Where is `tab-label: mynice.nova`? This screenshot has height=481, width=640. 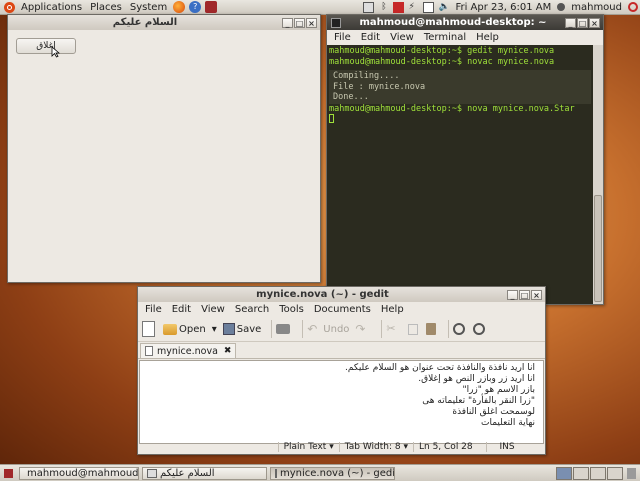
tab-label: mynice.nova is located at coordinates (187, 351).